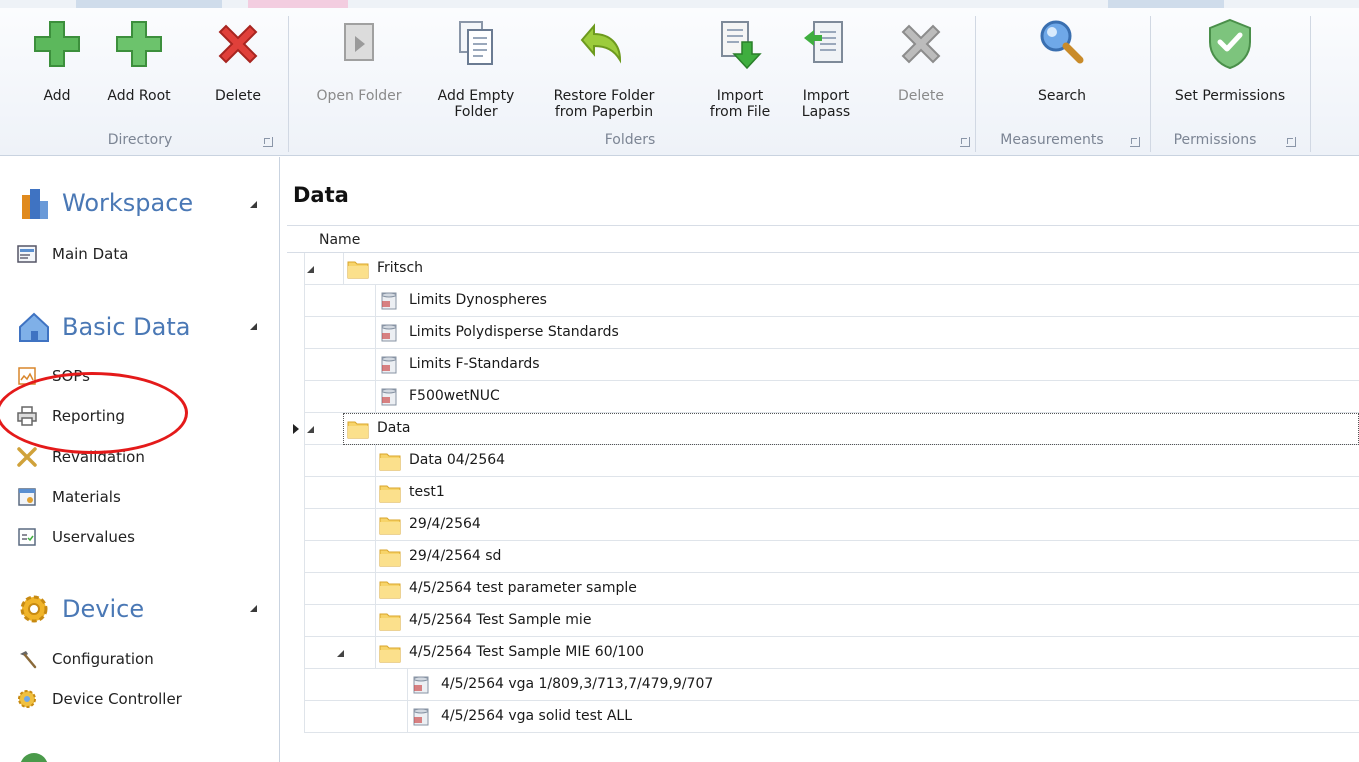 The image size is (1359, 762). Describe the element at coordinates (823, 239) in the screenshot. I see `column-header-name: Name` at that location.